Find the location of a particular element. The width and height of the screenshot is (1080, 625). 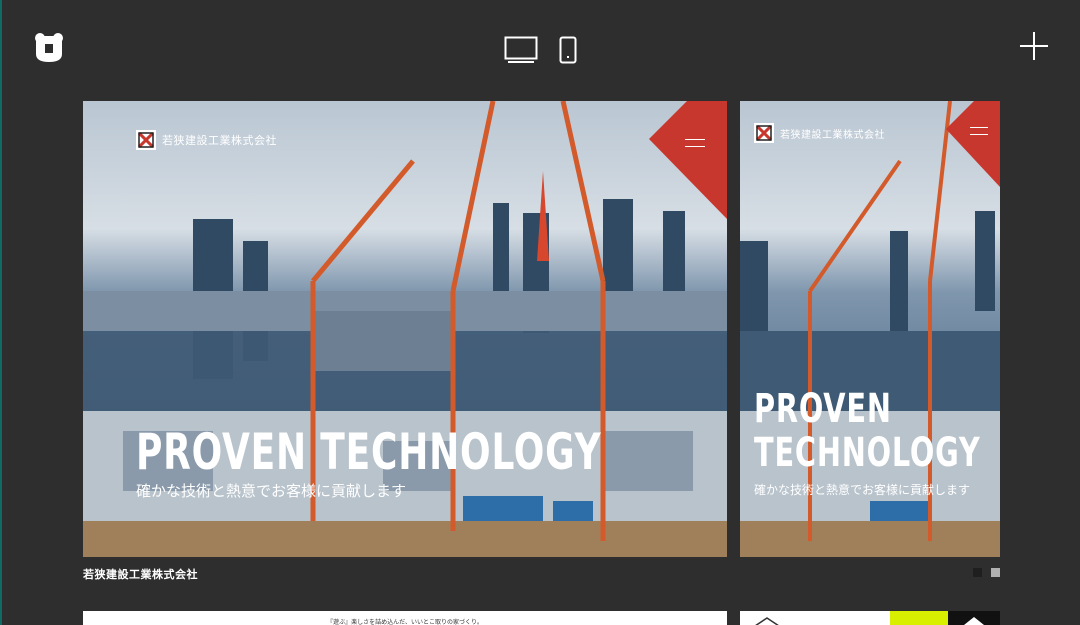

pagination-dots is located at coordinates (986, 572).